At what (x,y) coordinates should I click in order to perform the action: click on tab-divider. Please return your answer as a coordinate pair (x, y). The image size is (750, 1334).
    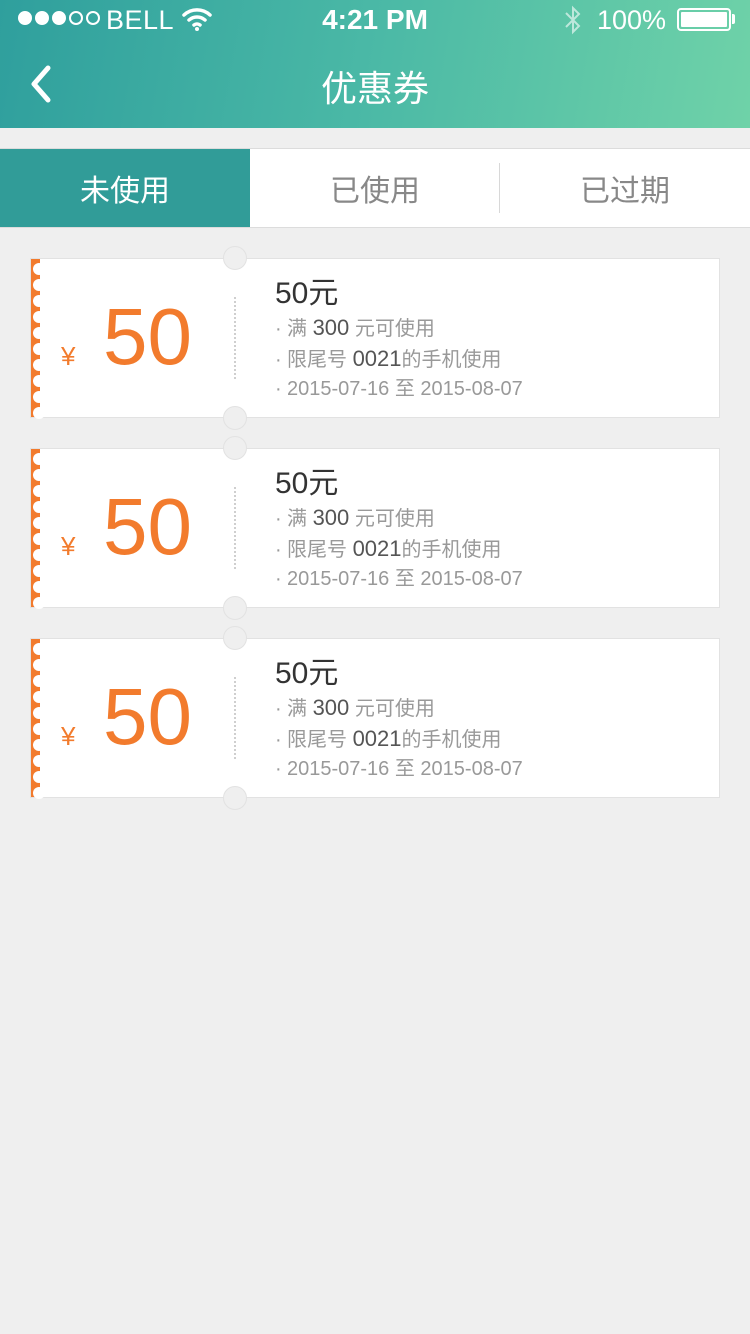
    Looking at the image, I should click on (499, 188).